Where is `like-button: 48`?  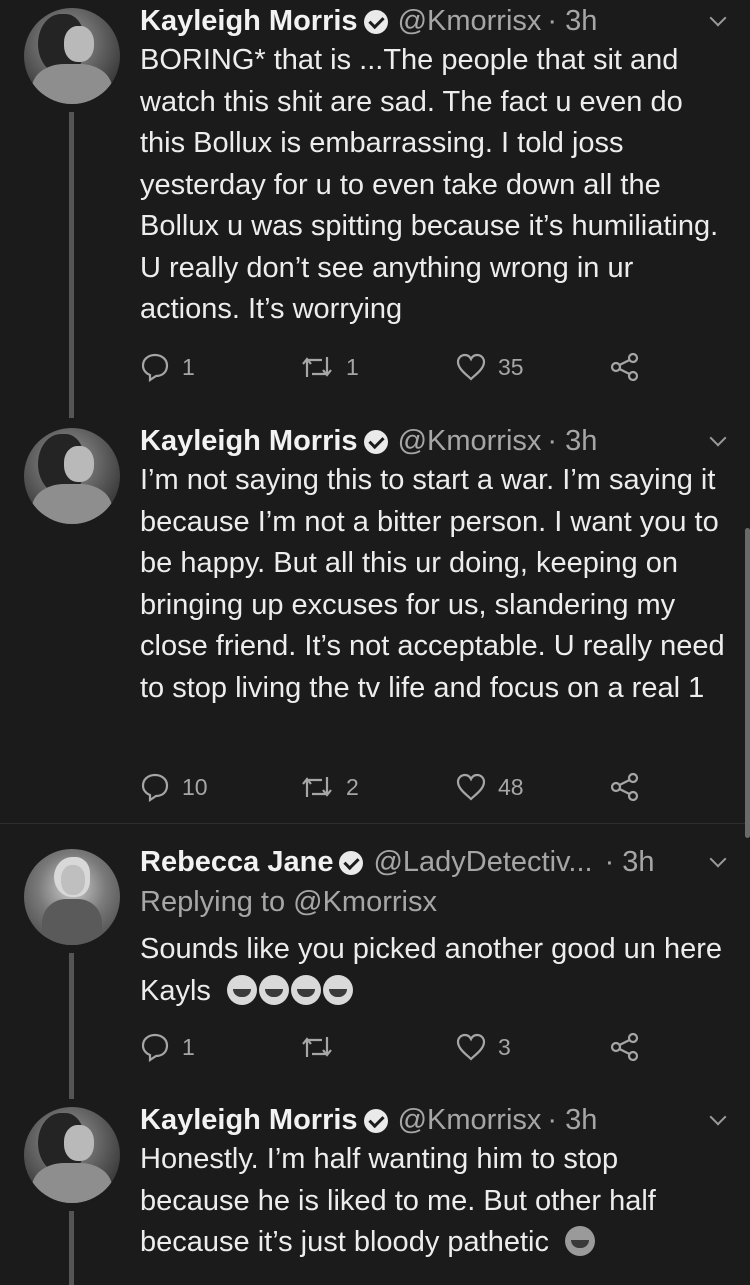 like-button: 48 is located at coordinates (490, 787).